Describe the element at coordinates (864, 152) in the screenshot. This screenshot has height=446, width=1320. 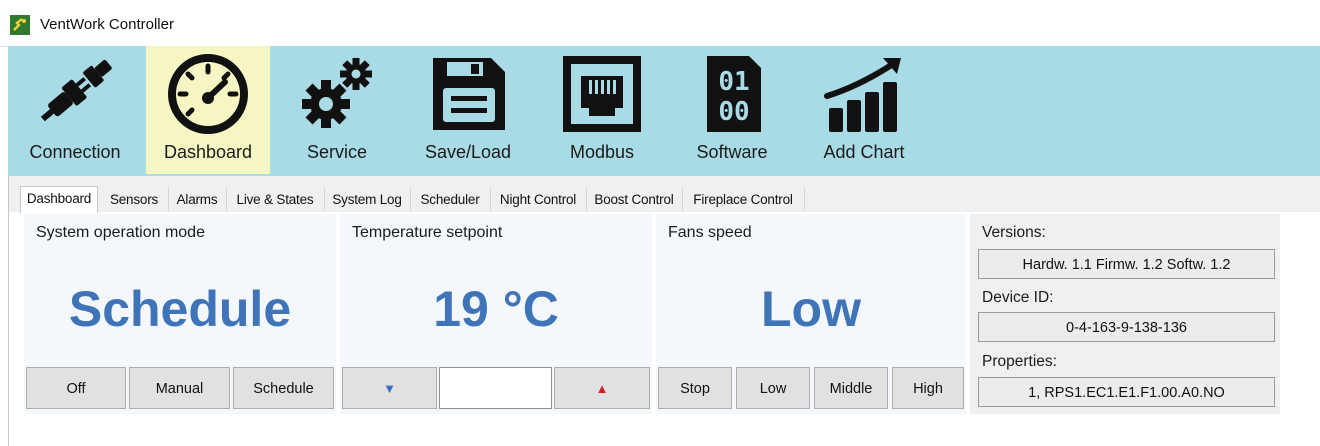
I see `ribbon-label-add-chart: Add Chart` at that location.